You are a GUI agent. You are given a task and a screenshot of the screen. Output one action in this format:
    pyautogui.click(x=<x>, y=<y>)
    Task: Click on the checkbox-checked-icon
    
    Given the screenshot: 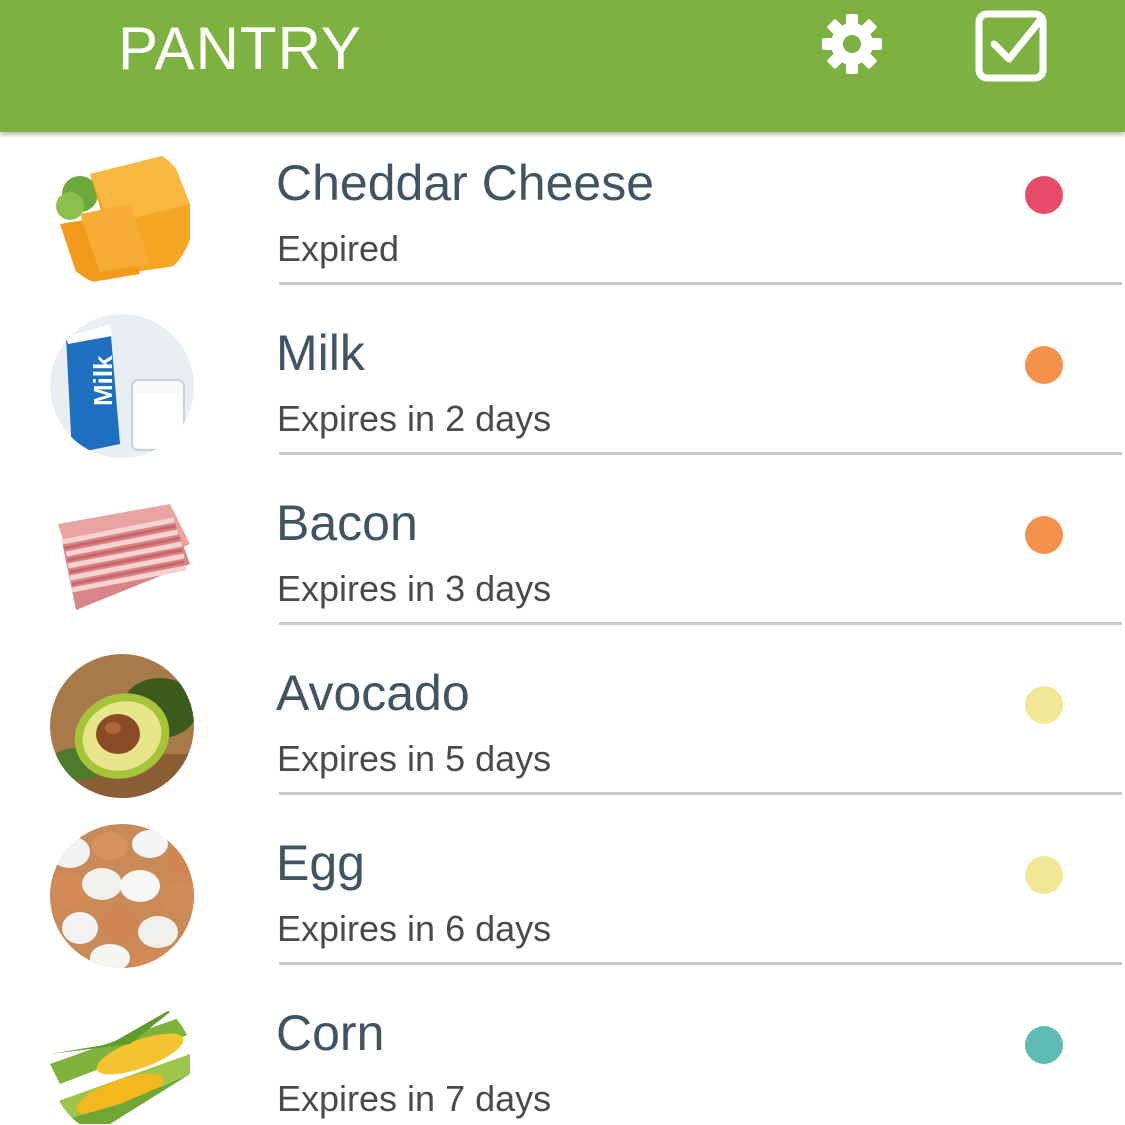 What is the action you would take?
    pyautogui.click(x=1011, y=46)
    